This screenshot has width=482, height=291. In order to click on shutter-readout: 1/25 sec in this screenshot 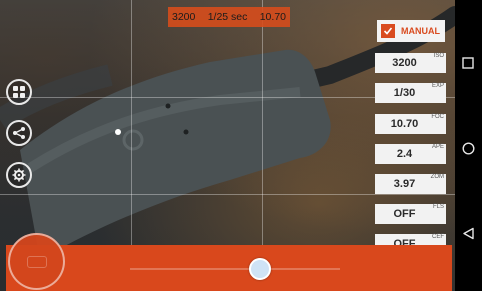, I will do `click(227, 17)`.